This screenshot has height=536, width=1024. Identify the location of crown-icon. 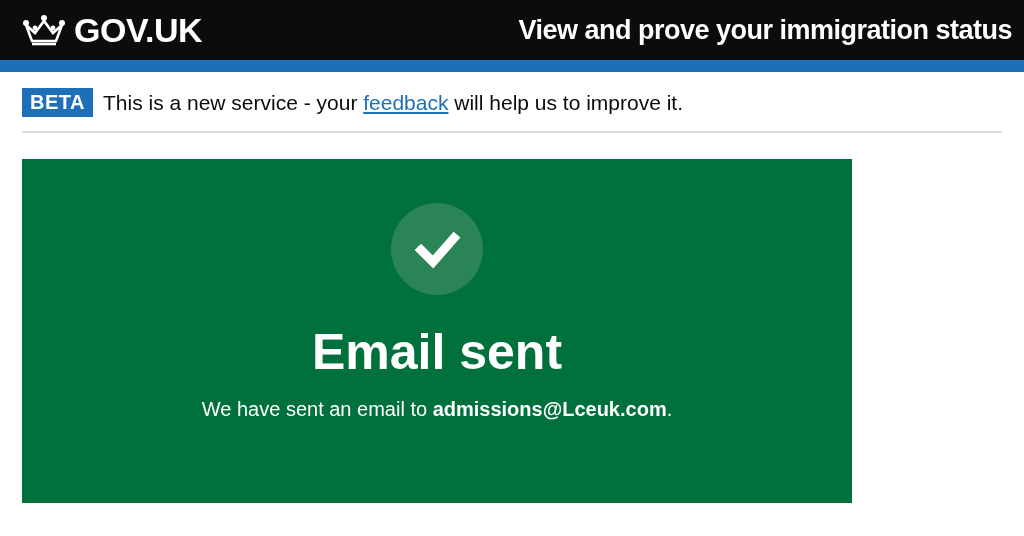
(44, 30).